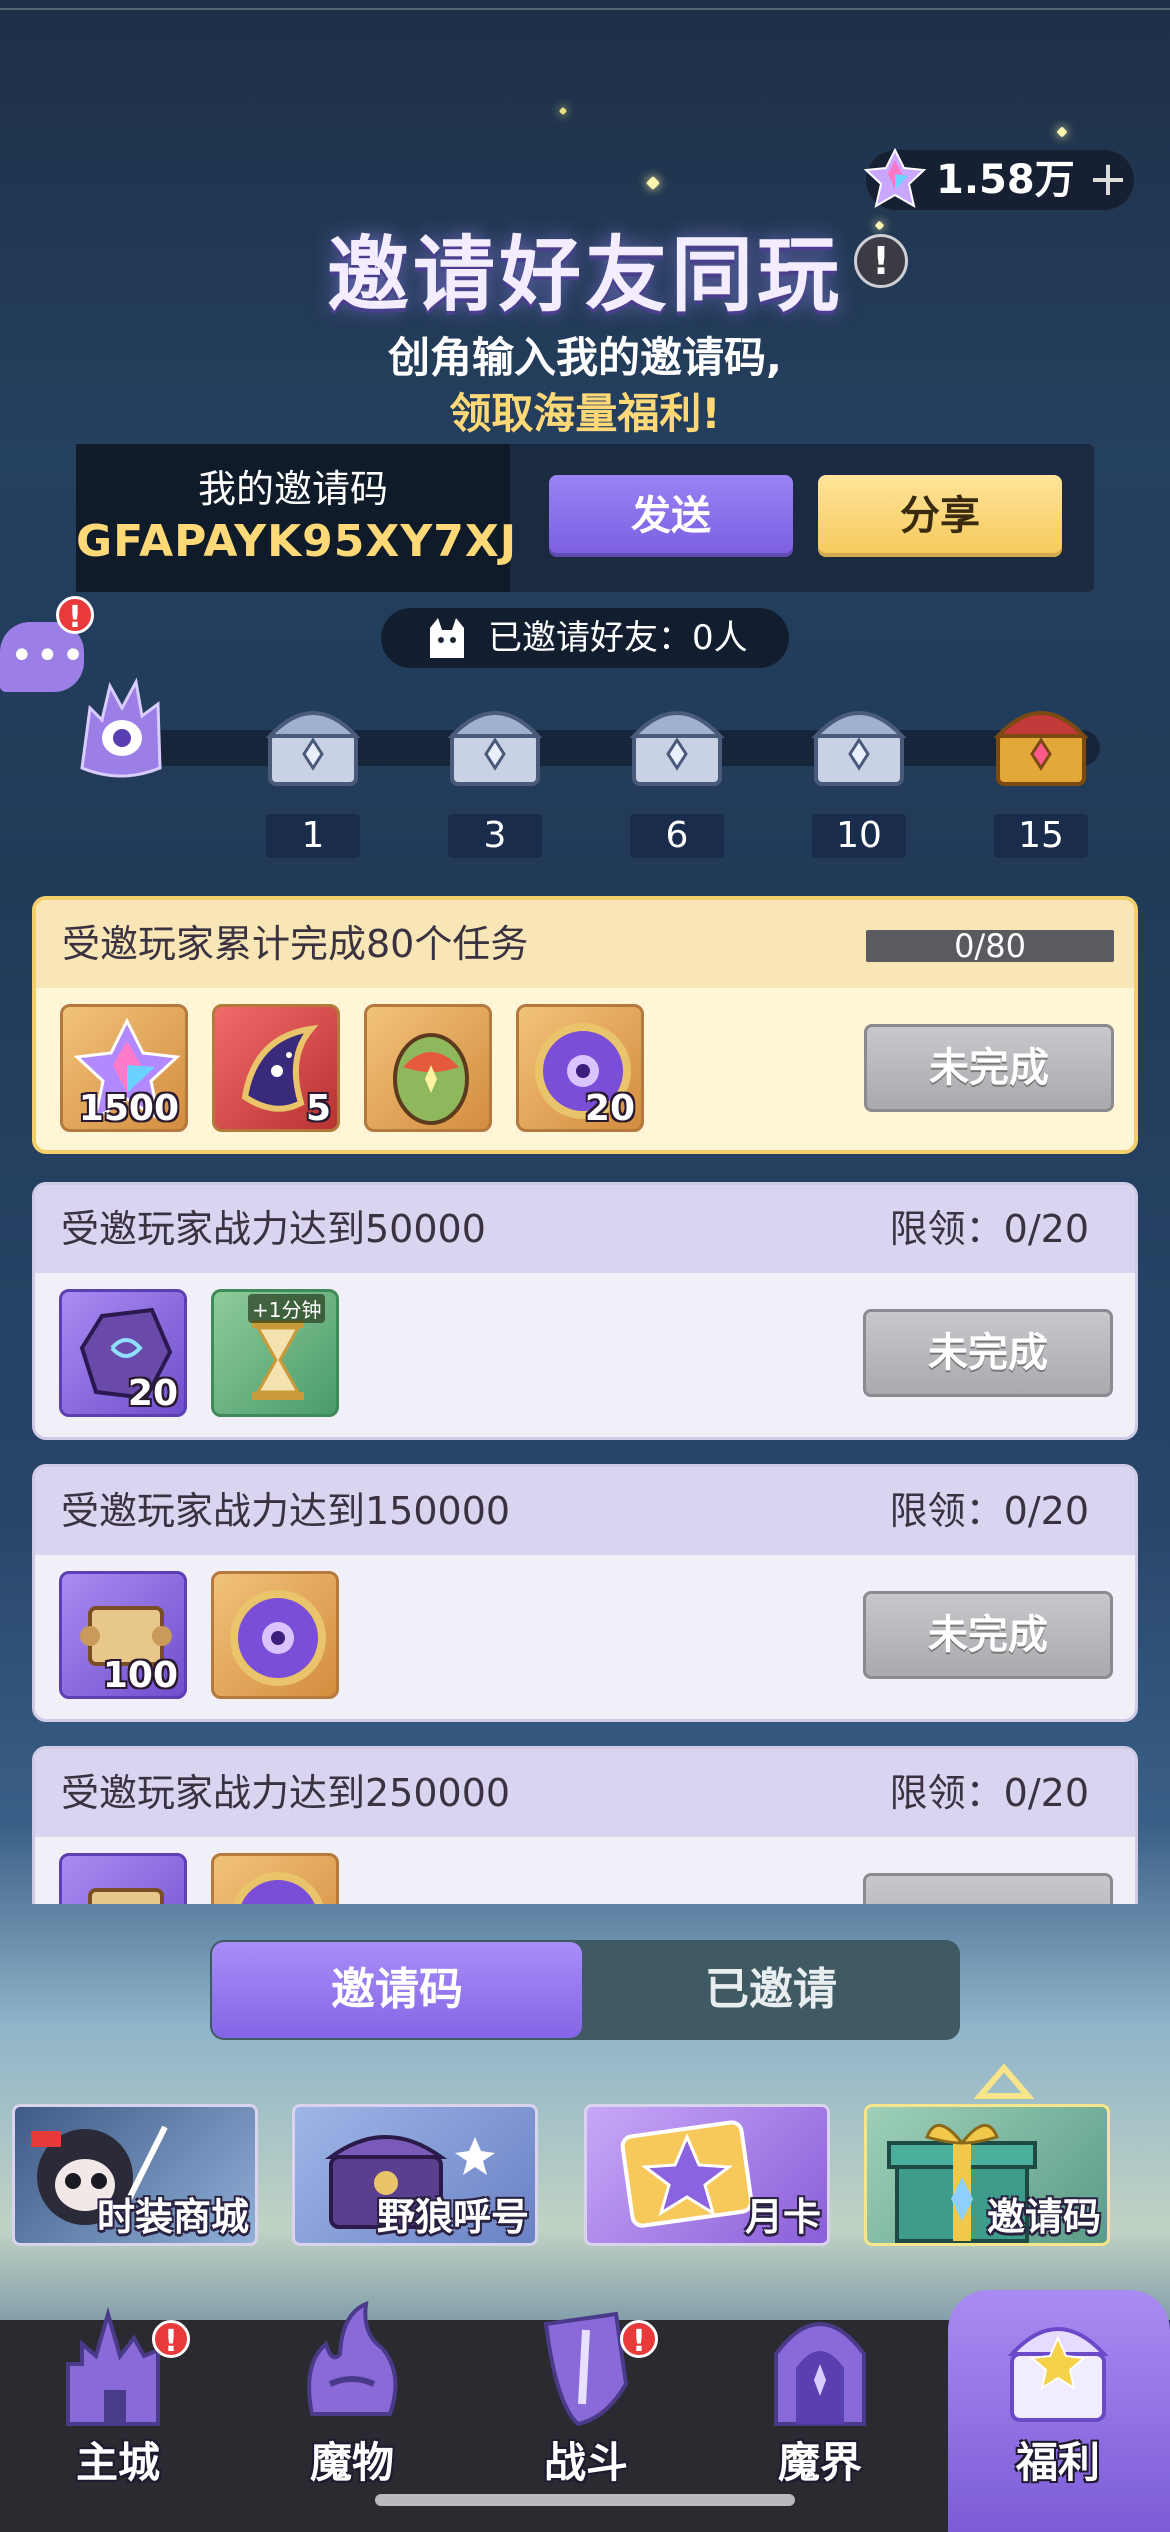  I want to click on home-indicator, so click(585, 2500).